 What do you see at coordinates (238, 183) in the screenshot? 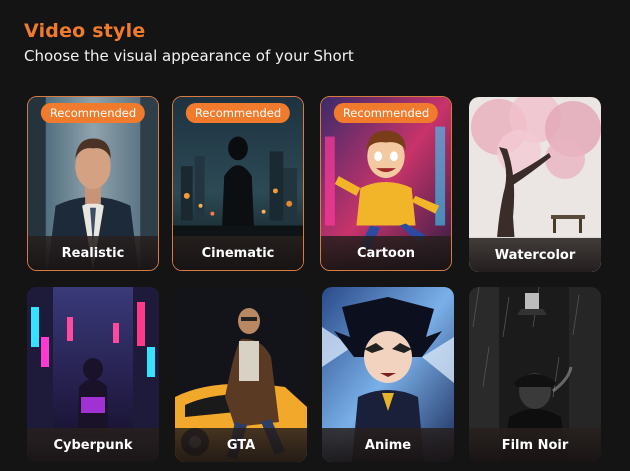
I see `style-card-cinematic: Recommended Cinematic` at bounding box center [238, 183].